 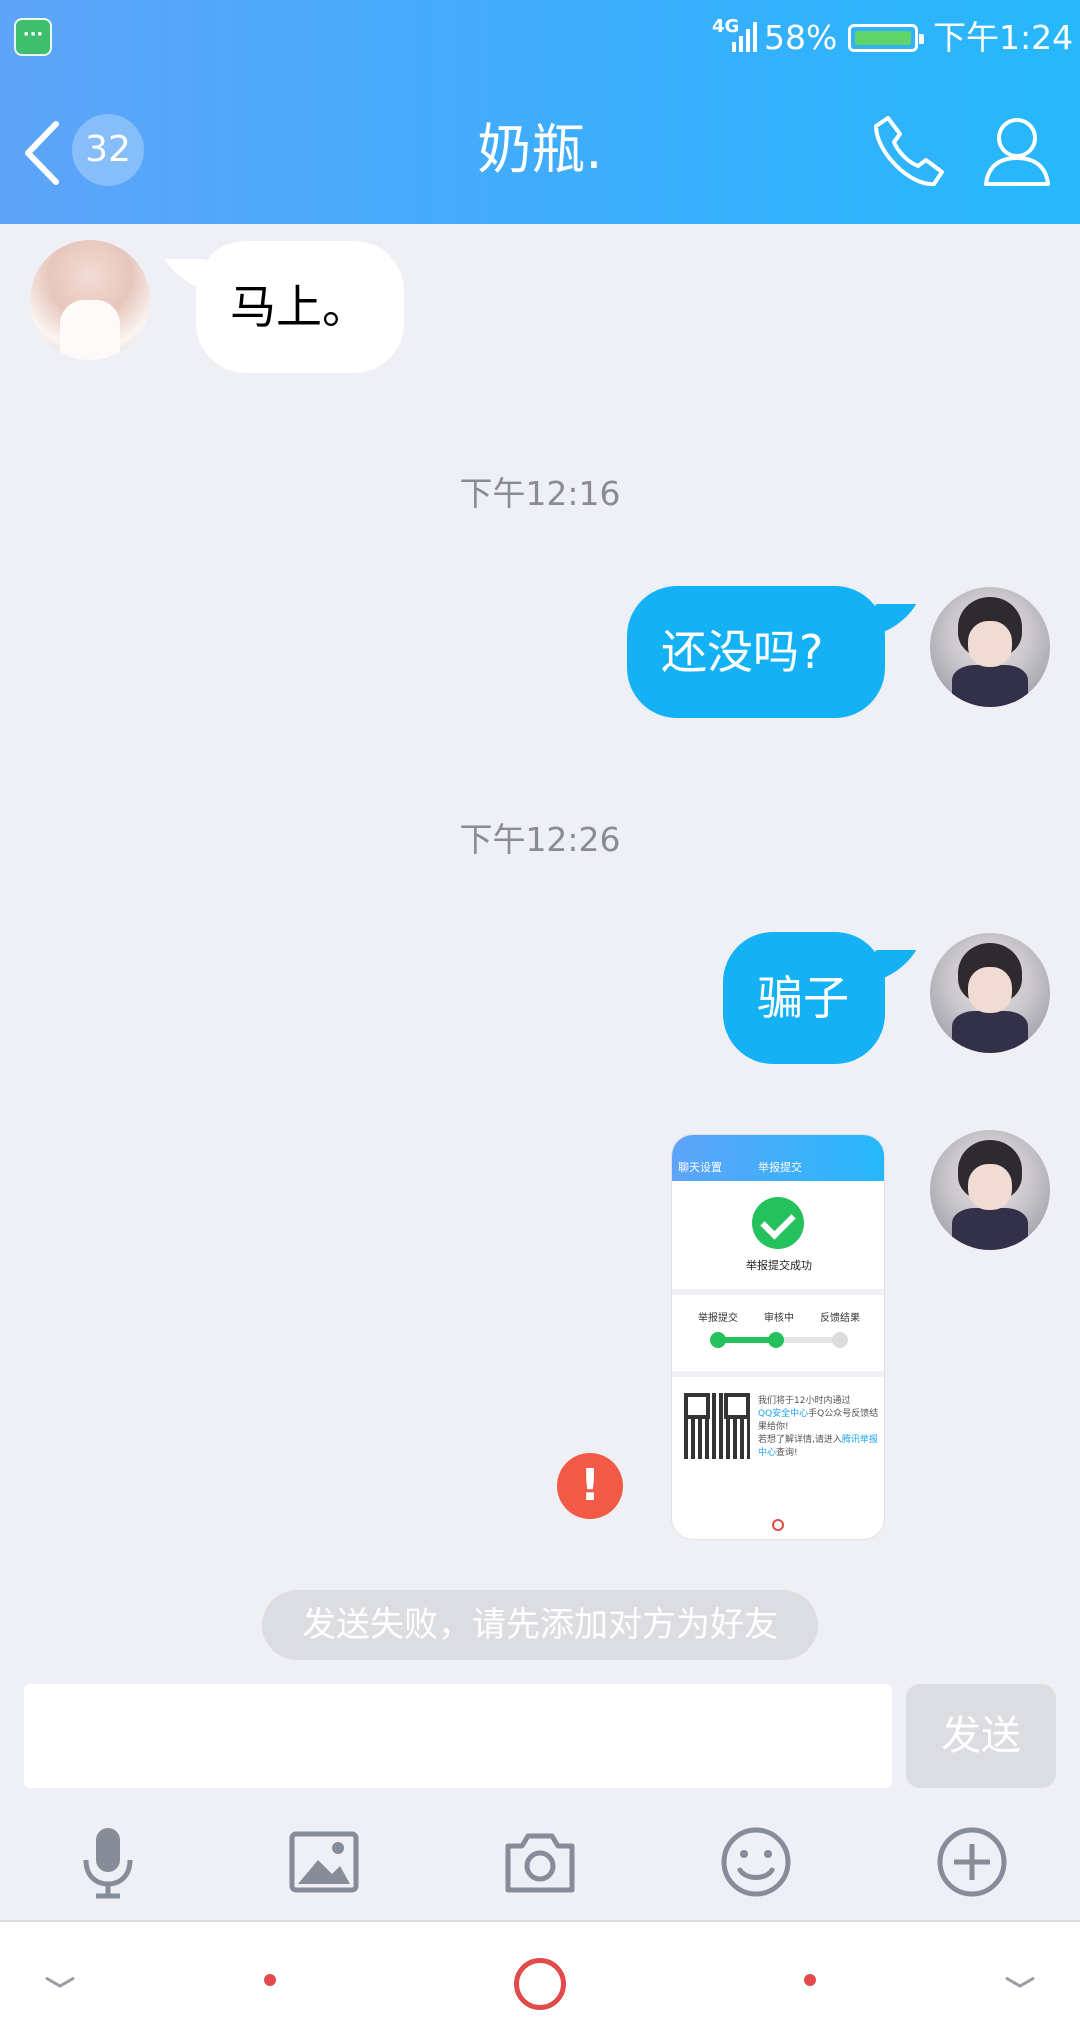 I want to click on battery-icon, so click(x=886, y=38).